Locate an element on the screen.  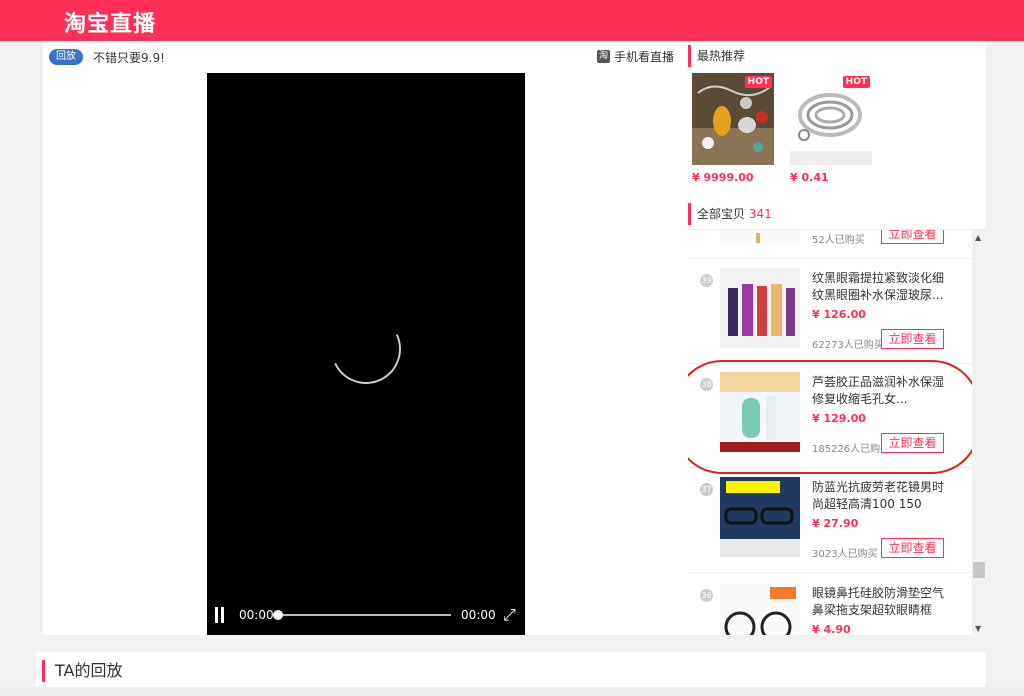
current-time: 00:00 is located at coordinates (256, 615).